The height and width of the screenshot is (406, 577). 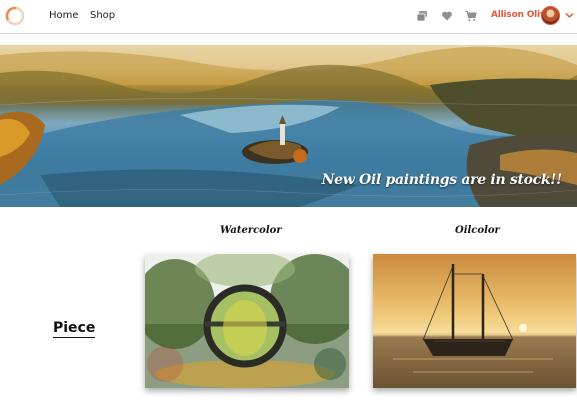 What do you see at coordinates (288, 17) in the screenshot?
I see `top-navbar: Home Shop Allison Olivia` at bounding box center [288, 17].